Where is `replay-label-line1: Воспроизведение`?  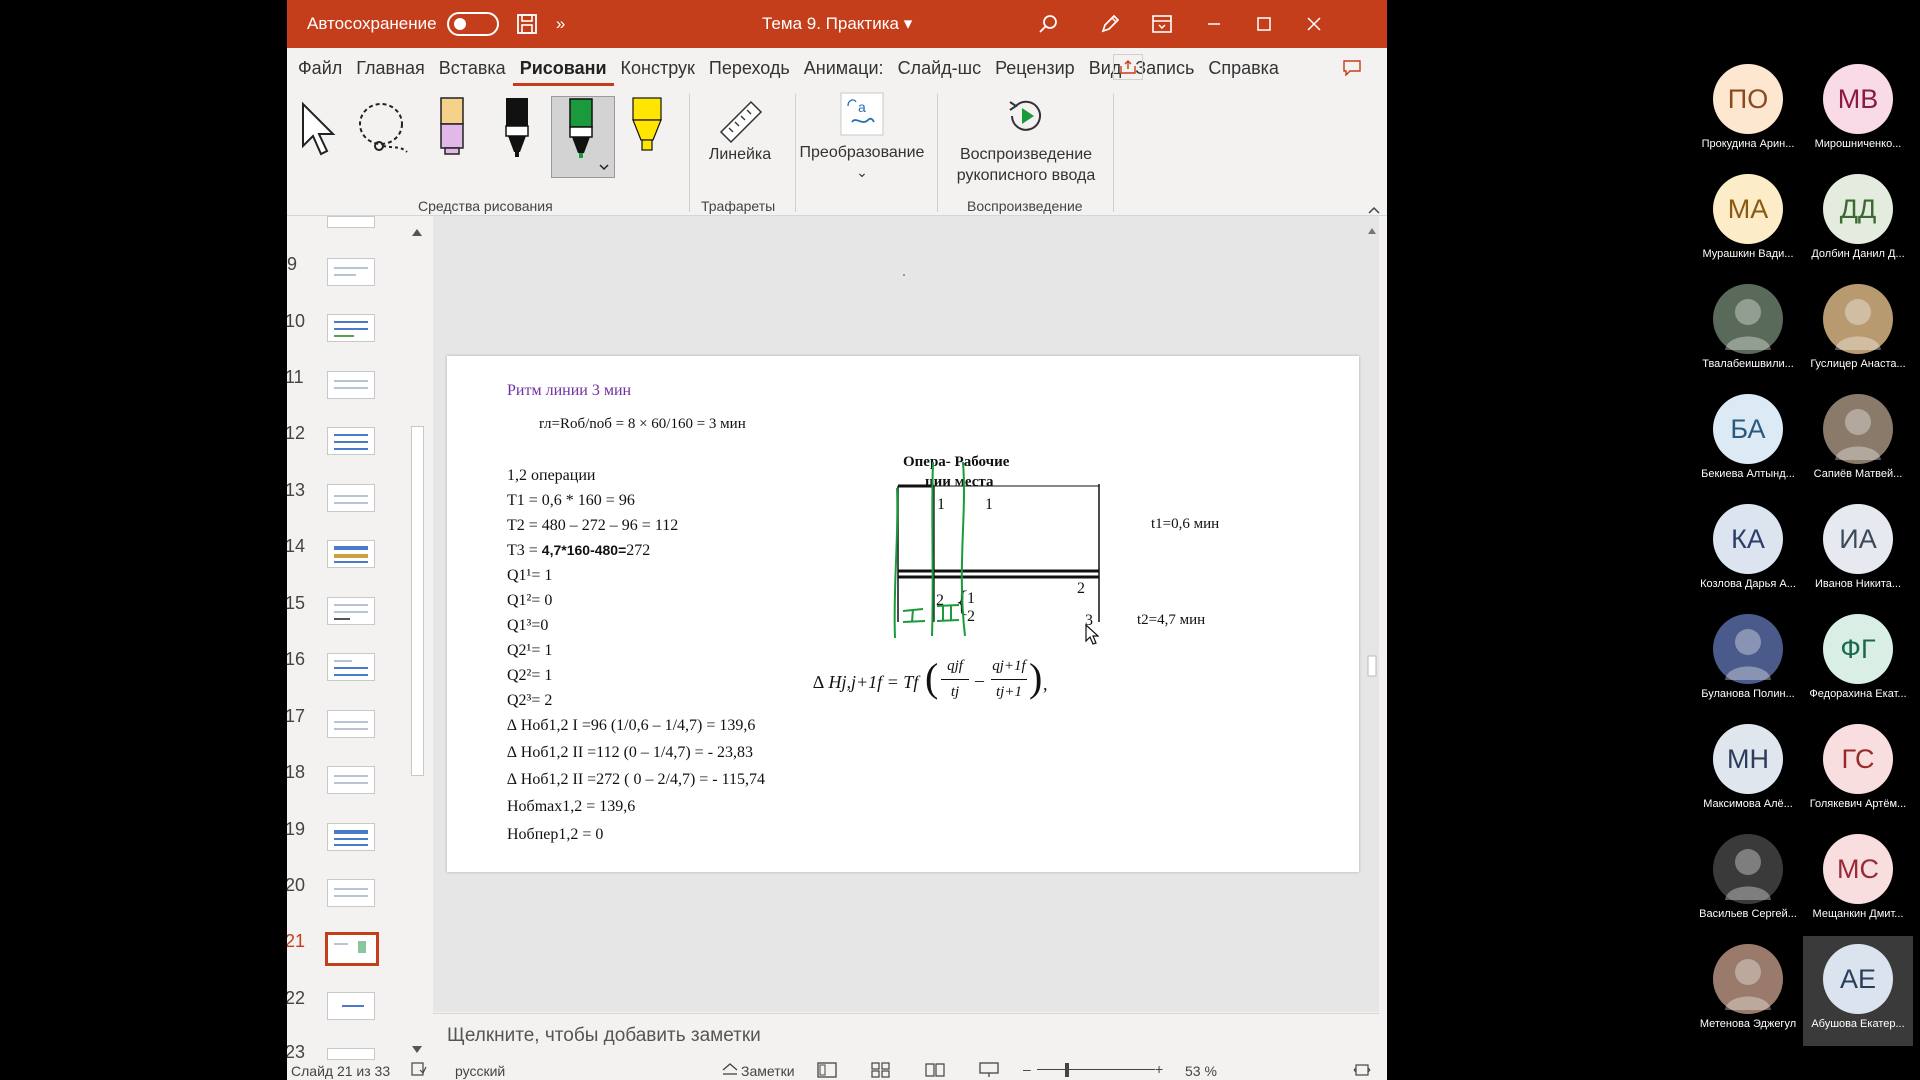
replay-label-line1: Воспроизведение is located at coordinates (1026, 154).